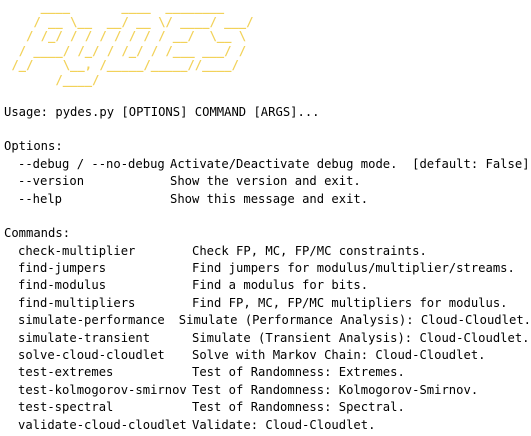 This screenshot has height=436, width=531. I want to click on option-row: --help Show this message and exit., so click(267, 199).